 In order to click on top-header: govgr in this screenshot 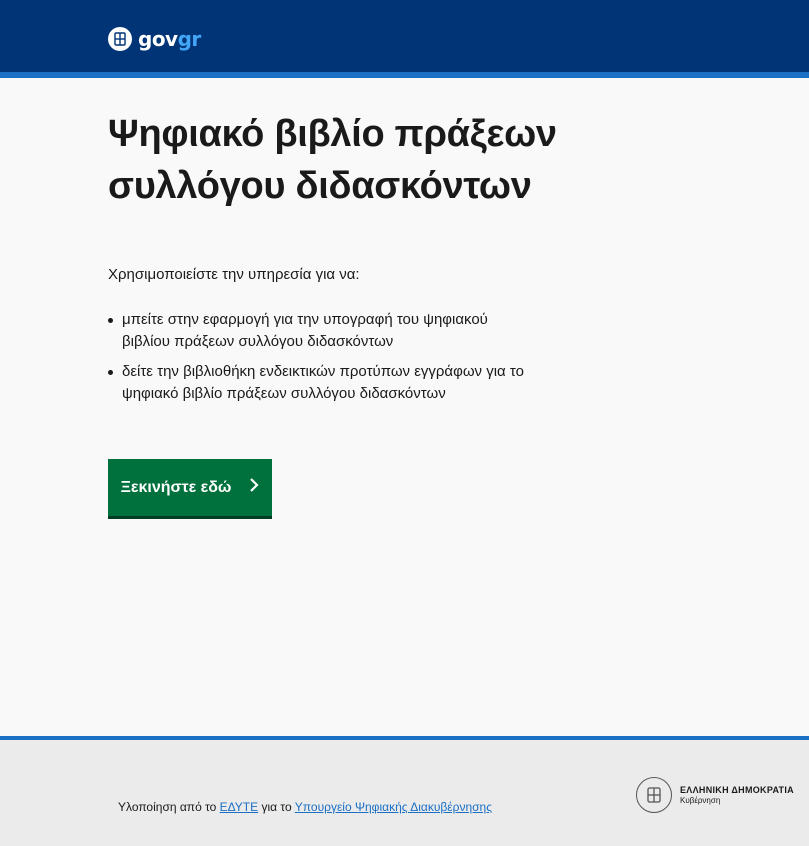, I will do `click(404, 39)`.